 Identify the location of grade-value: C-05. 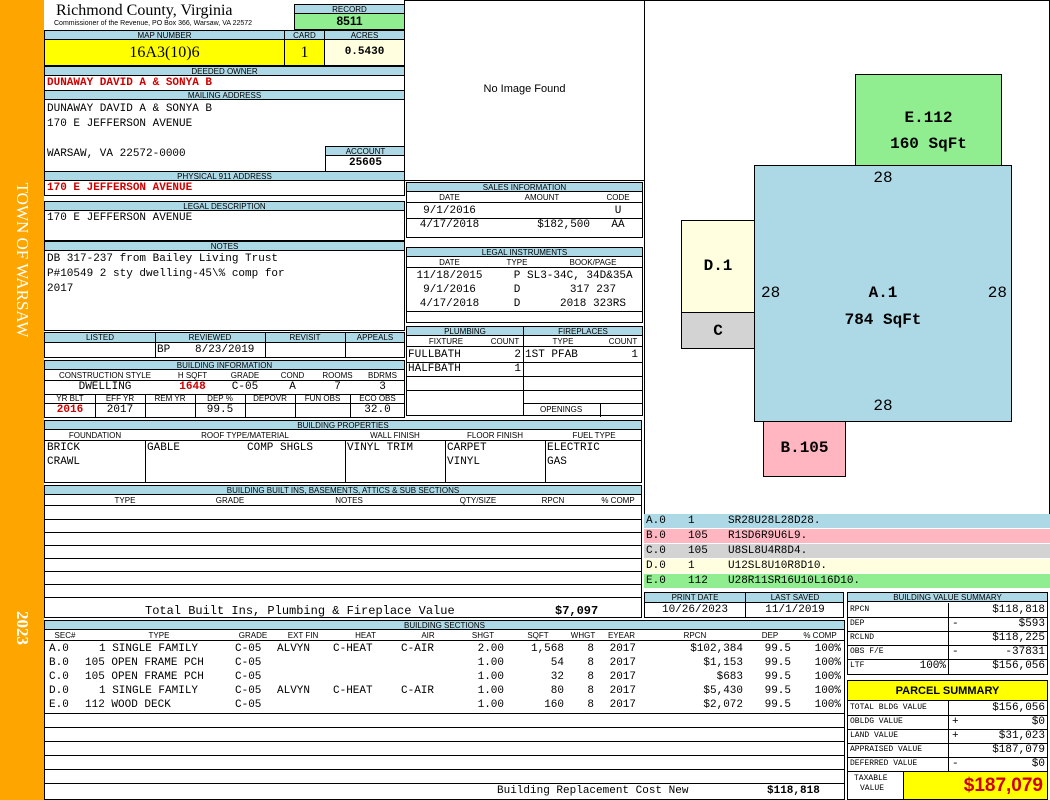
(245, 387).